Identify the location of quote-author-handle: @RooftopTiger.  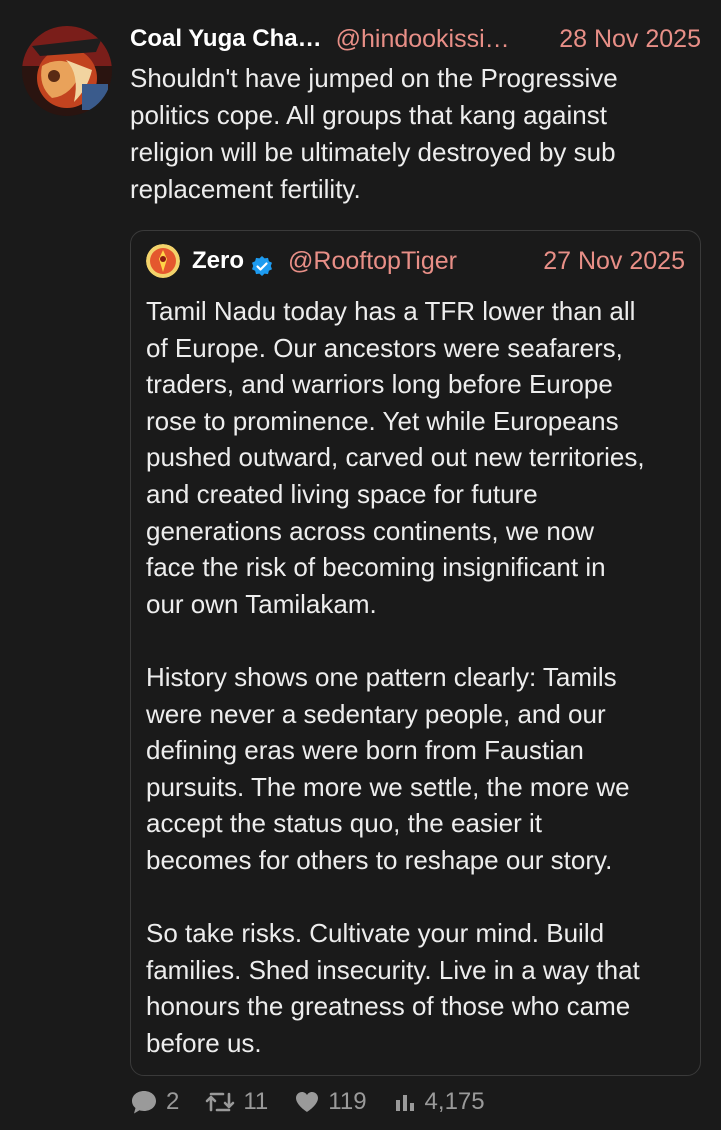
(372, 261).